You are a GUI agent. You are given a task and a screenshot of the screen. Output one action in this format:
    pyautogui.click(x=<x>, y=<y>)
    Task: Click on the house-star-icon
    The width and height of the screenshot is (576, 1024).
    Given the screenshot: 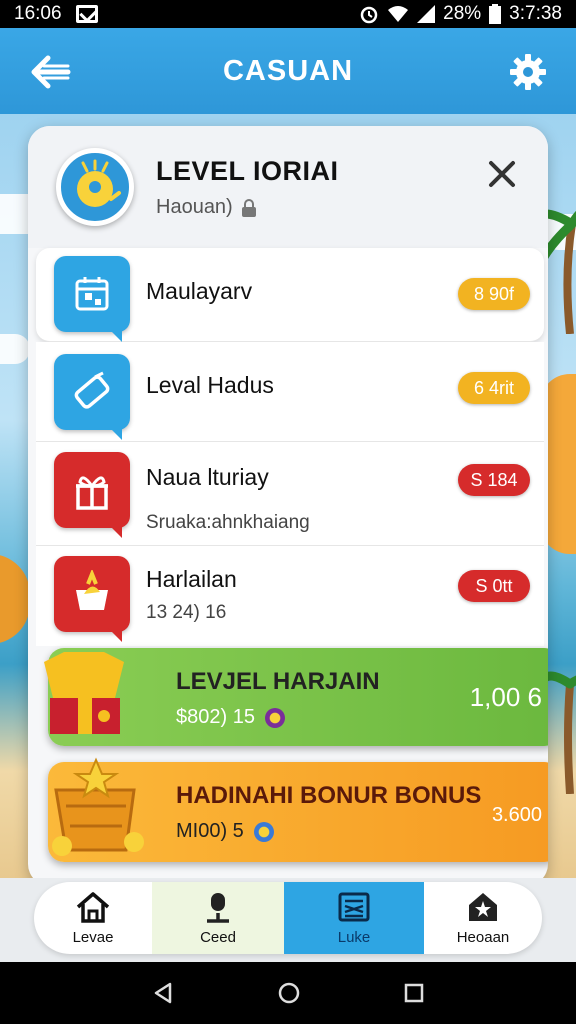 What is the action you would take?
    pyautogui.click(x=483, y=906)
    